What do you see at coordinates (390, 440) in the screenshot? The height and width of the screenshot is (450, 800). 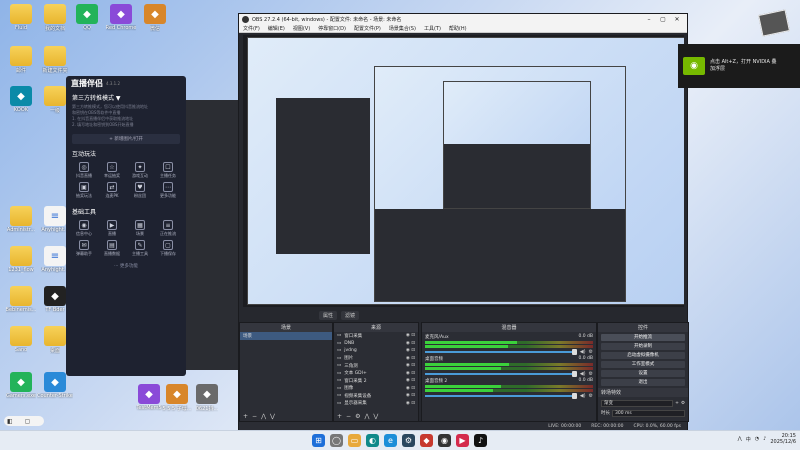 I see `taskbar-app-icon: e` at bounding box center [390, 440].